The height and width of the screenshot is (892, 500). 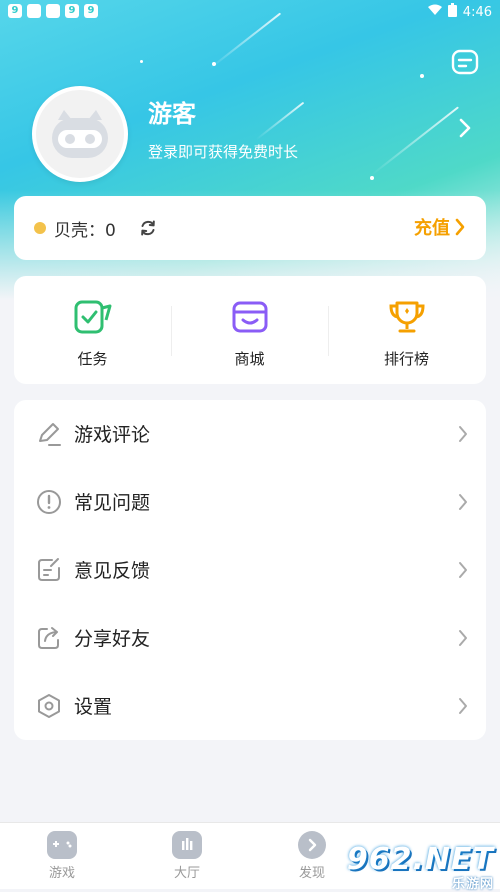 What do you see at coordinates (48, 638) in the screenshot?
I see `share-icon` at bounding box center [48, 638].